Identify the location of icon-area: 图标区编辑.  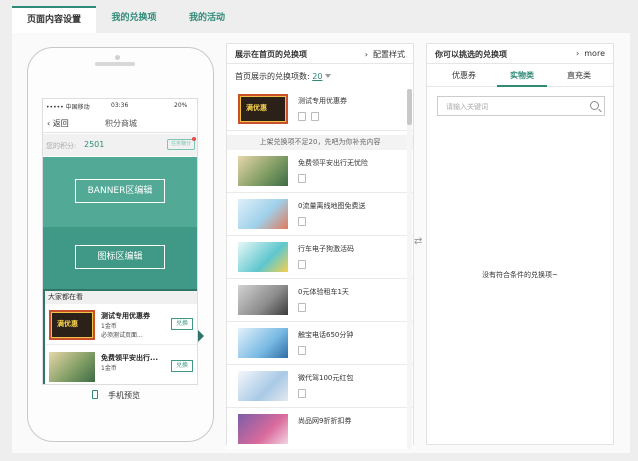
(120, 258).